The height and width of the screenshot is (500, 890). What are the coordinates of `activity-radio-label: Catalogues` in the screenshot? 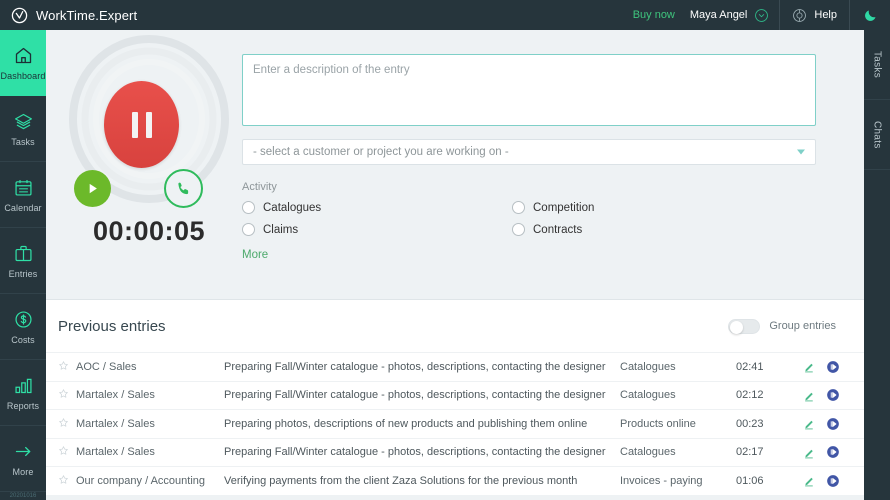 It's located at (292, 207).